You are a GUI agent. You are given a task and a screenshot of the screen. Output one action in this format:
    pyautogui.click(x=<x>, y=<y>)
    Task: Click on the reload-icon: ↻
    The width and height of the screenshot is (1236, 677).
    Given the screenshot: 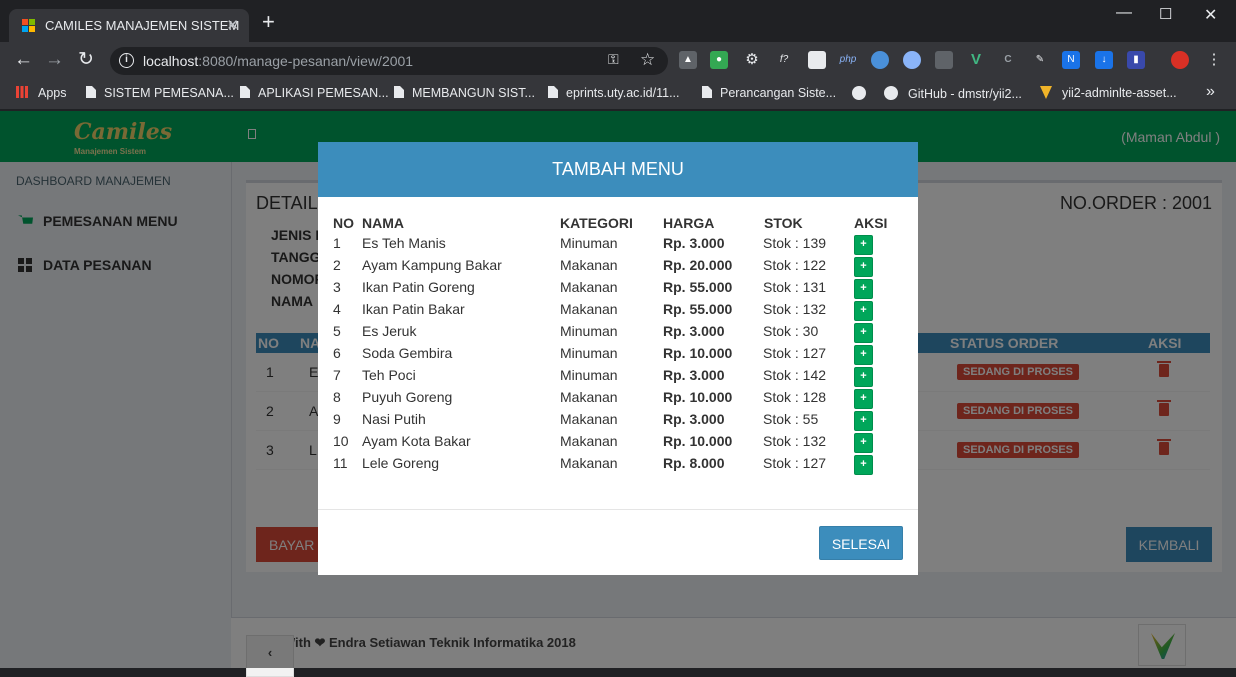 What is the action you would take?
    pyautogui.click(x=86, y=60)
    